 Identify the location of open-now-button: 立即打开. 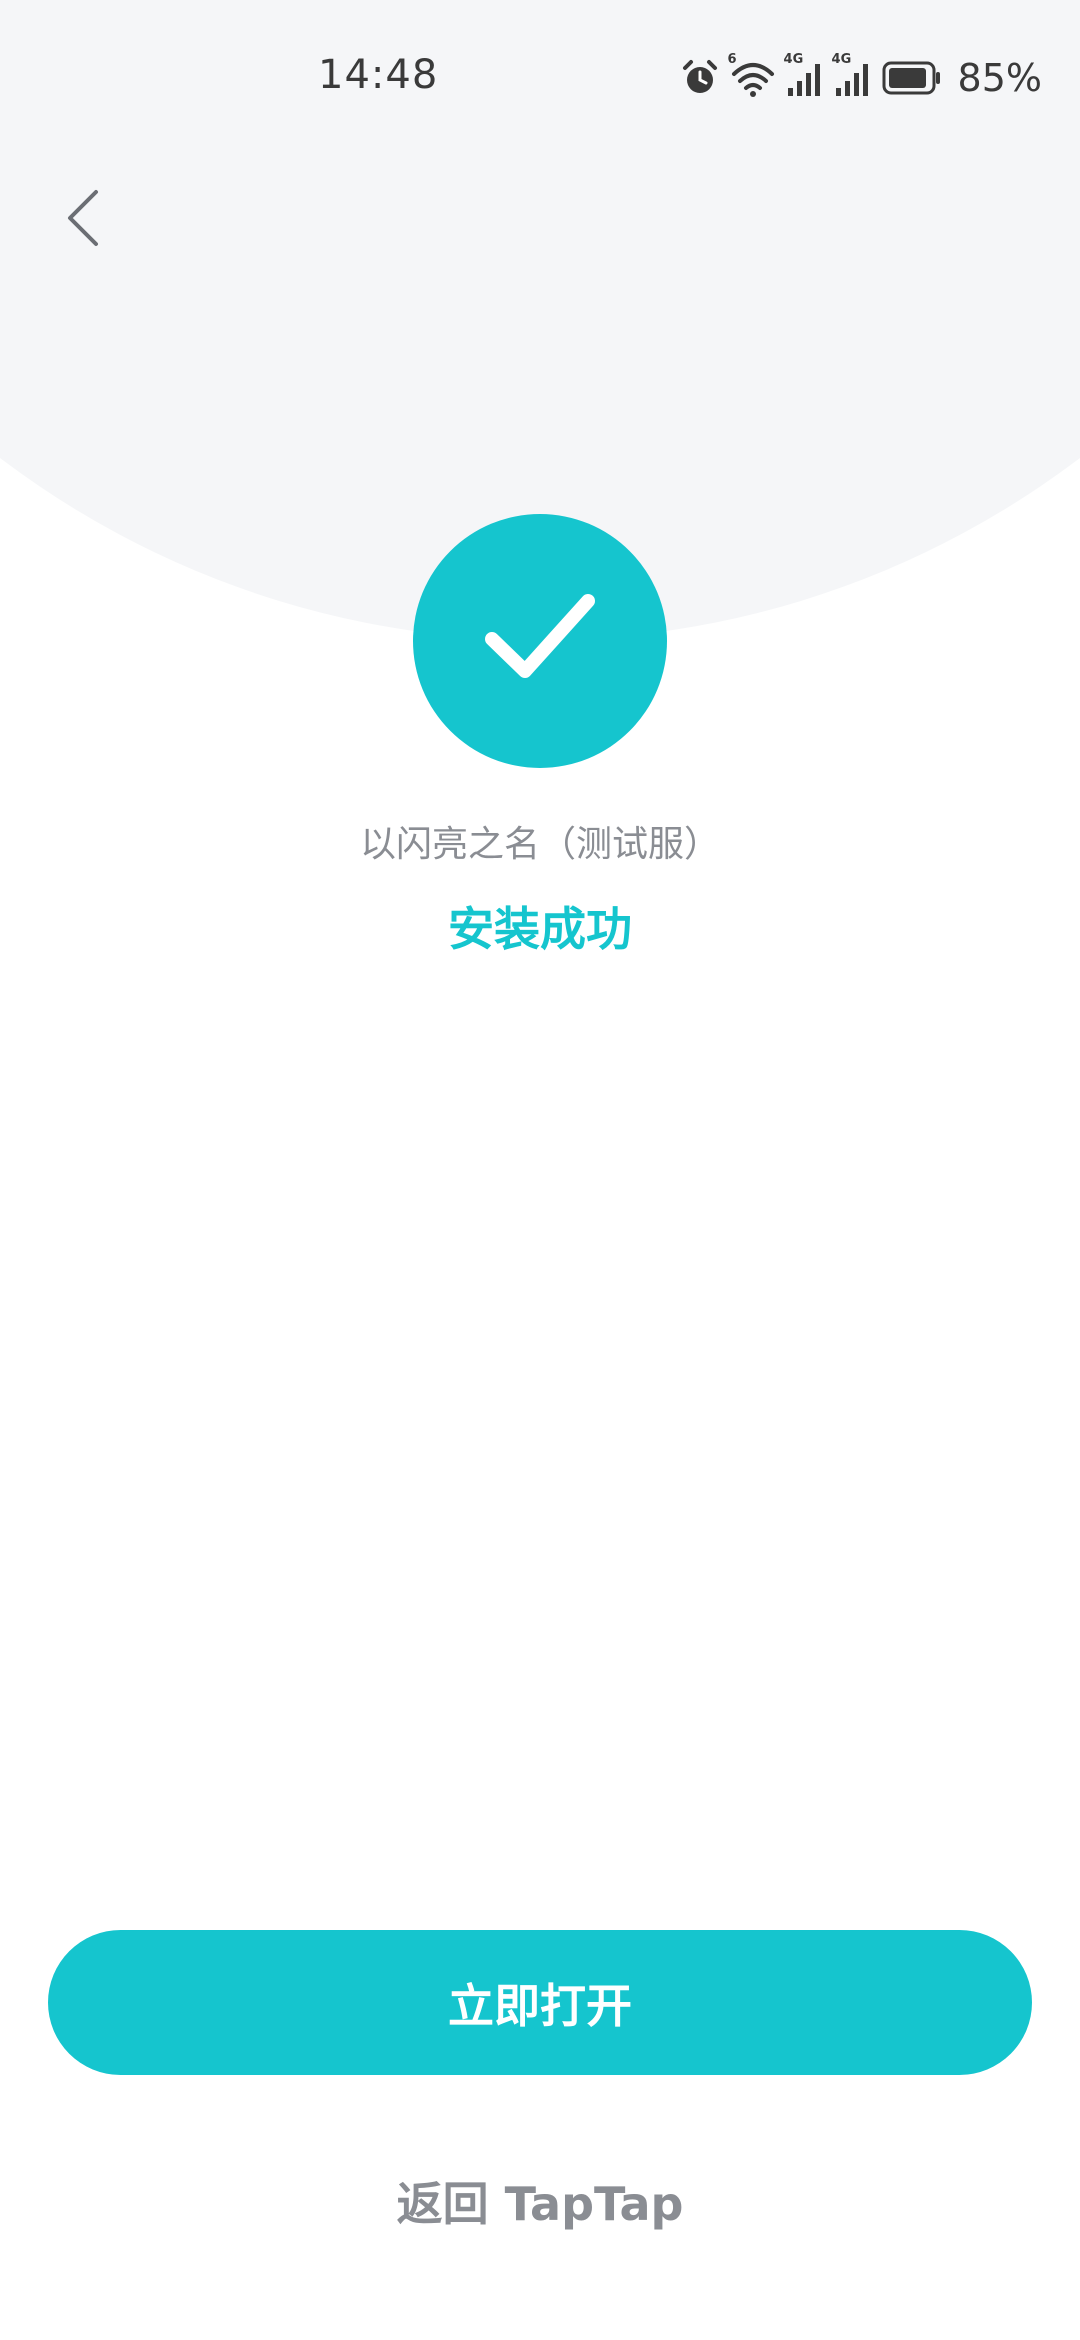
(540, 2002).